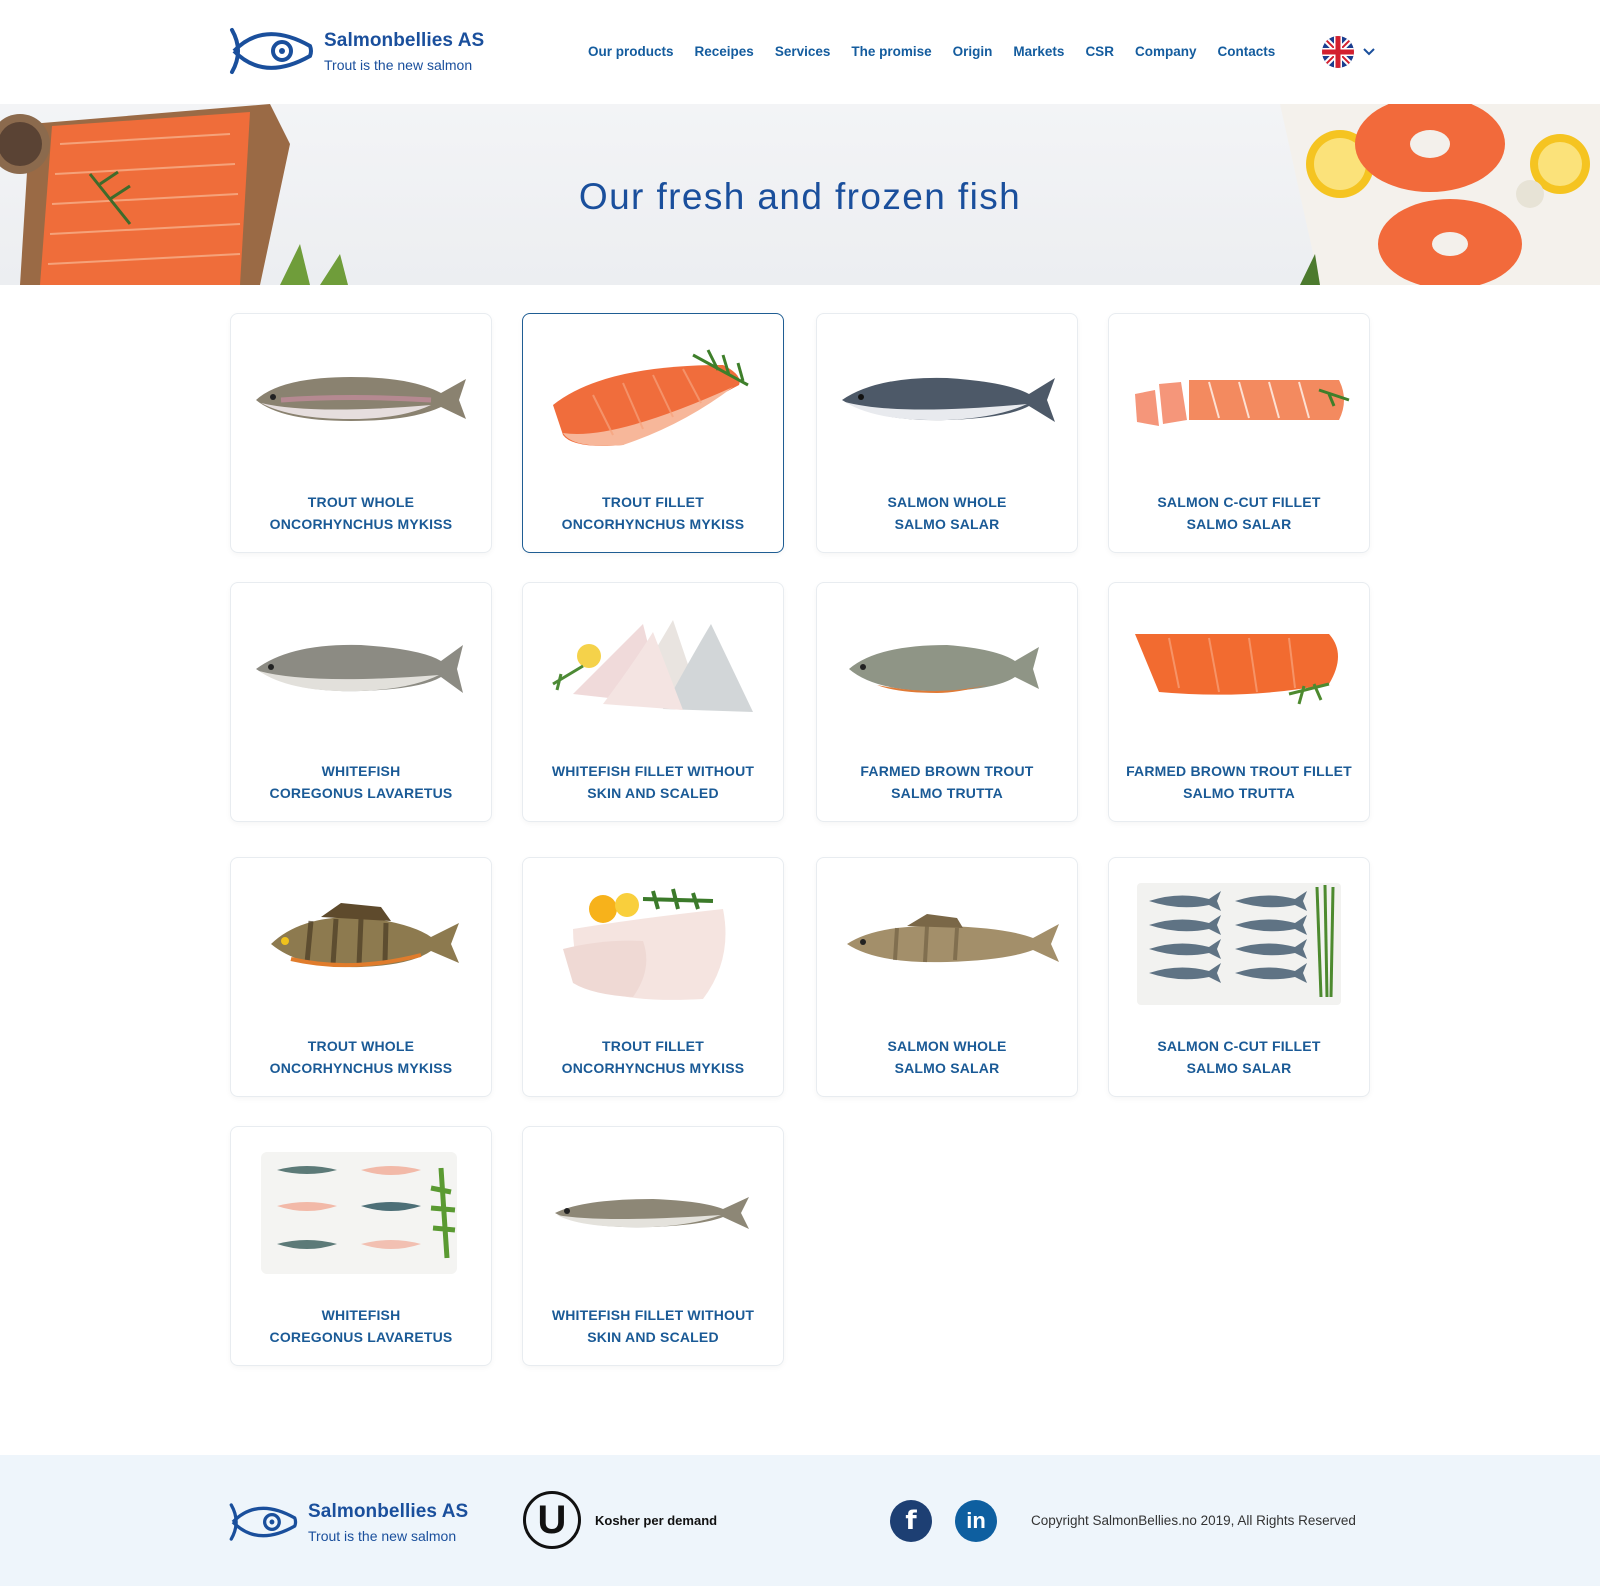  I want to click on footer-brand-name: Salmonbellies AS, so click(388, 1511).